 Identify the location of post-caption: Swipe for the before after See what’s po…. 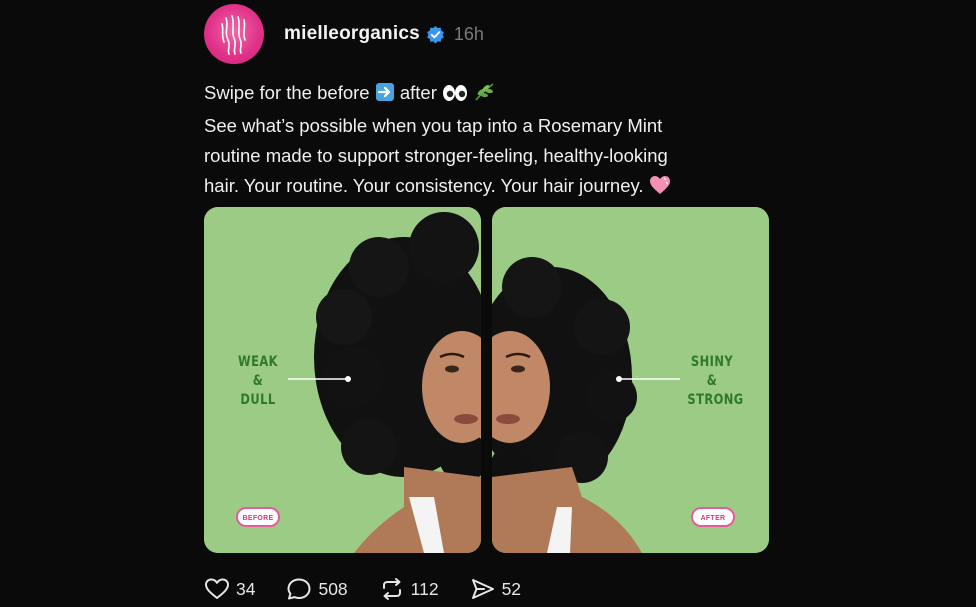
(499, 141).